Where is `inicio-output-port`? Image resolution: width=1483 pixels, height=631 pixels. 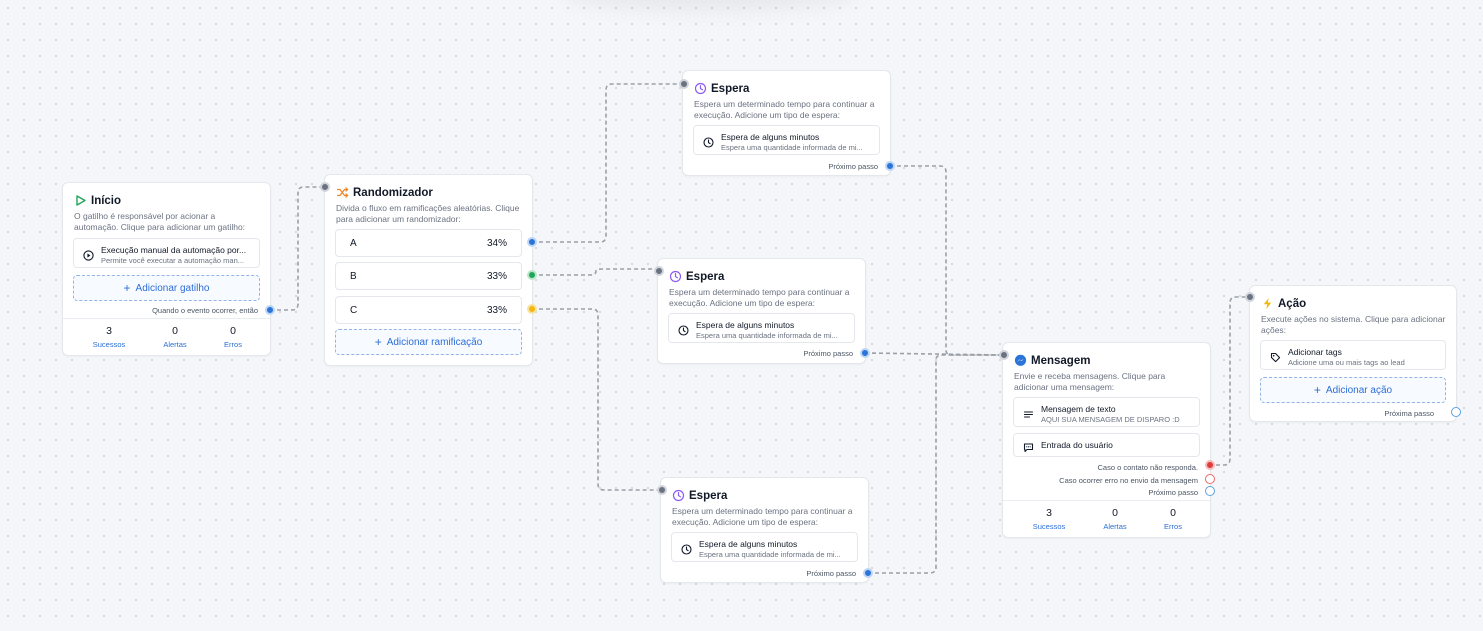 inicio-output-port is located at coordinates (270, 310).